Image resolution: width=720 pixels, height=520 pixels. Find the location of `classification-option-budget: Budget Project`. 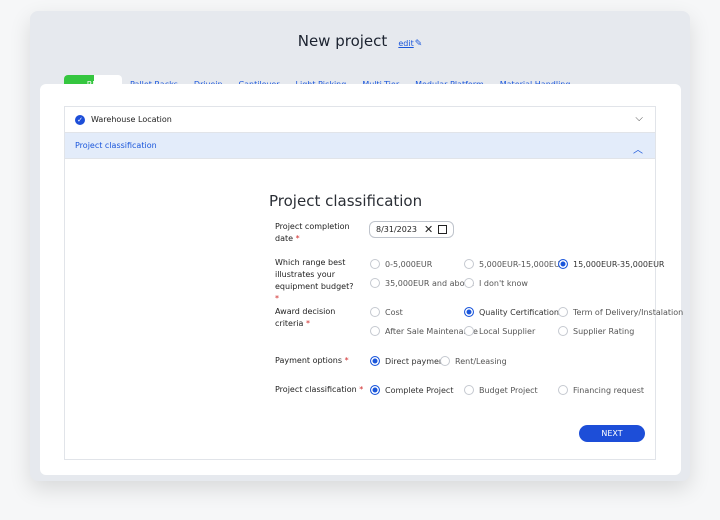

classification-option-budget: Budget Project is located at coordinates (501, 390).